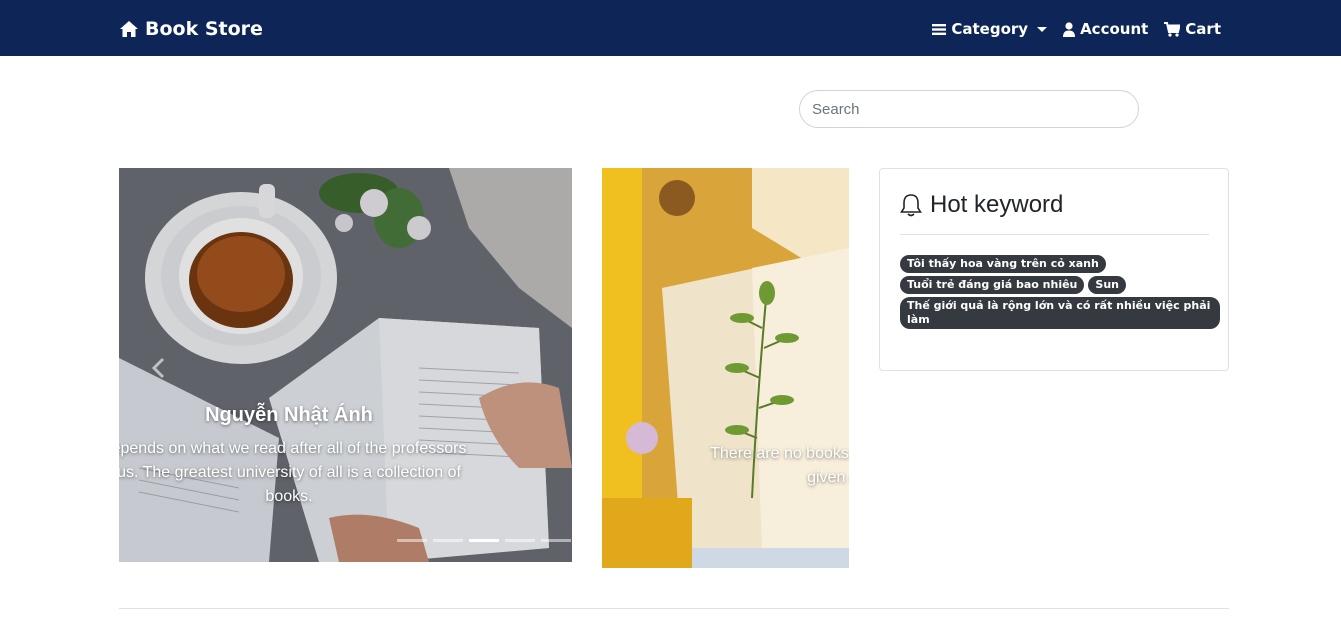 The image size is (1341, 625). What do you see at coordinates (1172, 29) in the screenshot?
I see `cart-icon` at bounding box center [1172, 29].